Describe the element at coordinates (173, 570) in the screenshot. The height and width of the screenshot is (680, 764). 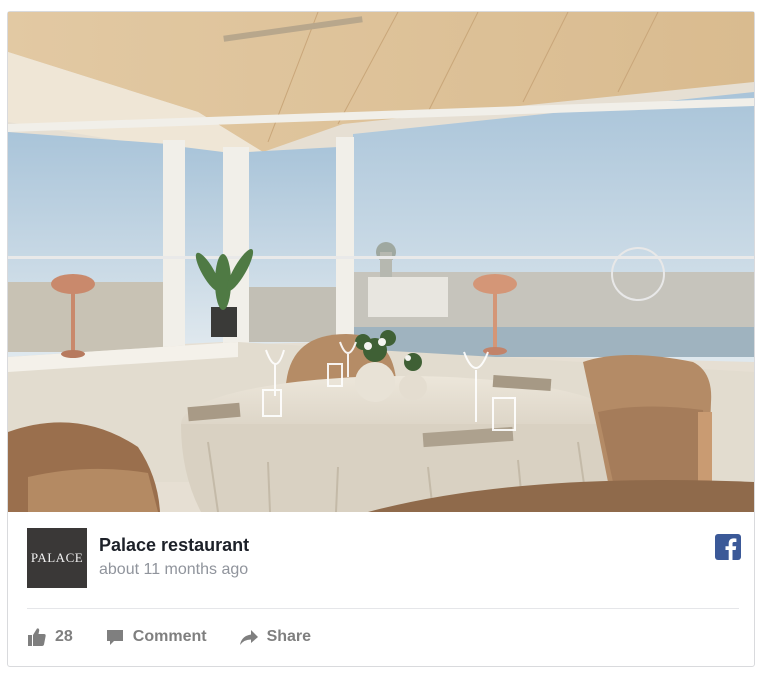
I see `post-timestamp: about 11 months ago` at that location.